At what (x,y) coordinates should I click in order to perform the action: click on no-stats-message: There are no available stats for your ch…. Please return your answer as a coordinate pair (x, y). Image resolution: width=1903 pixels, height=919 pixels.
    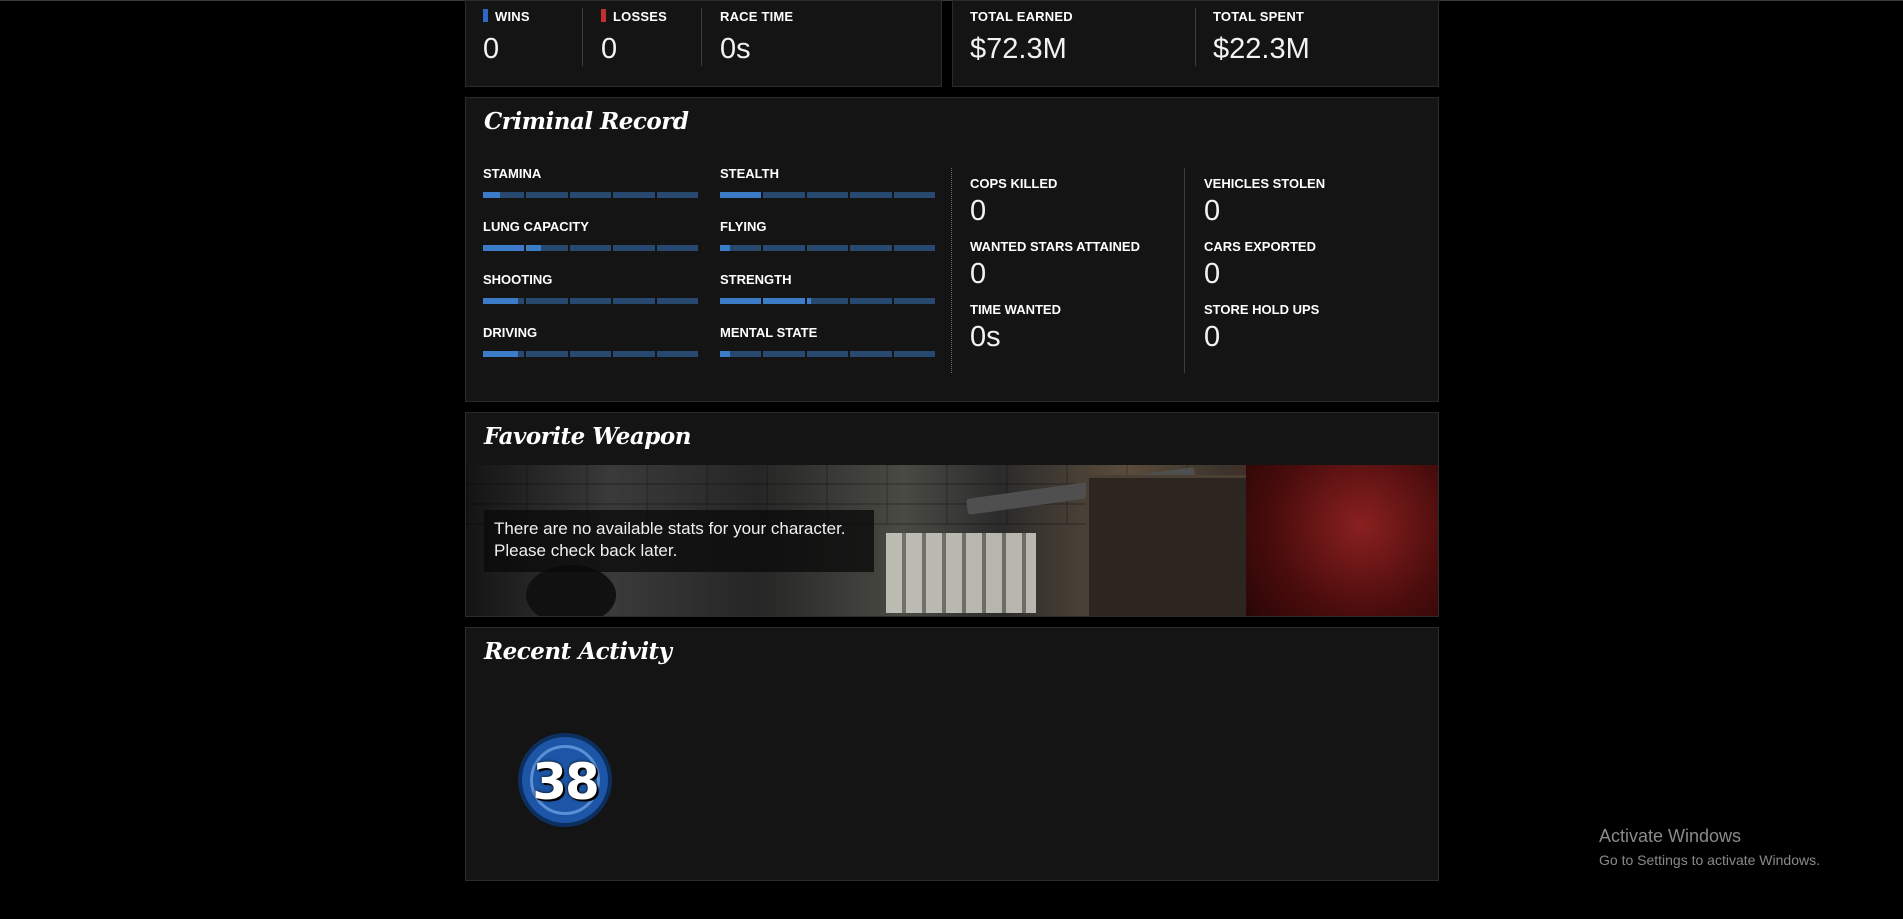
    Looking at the image, I should click on (679, 541).